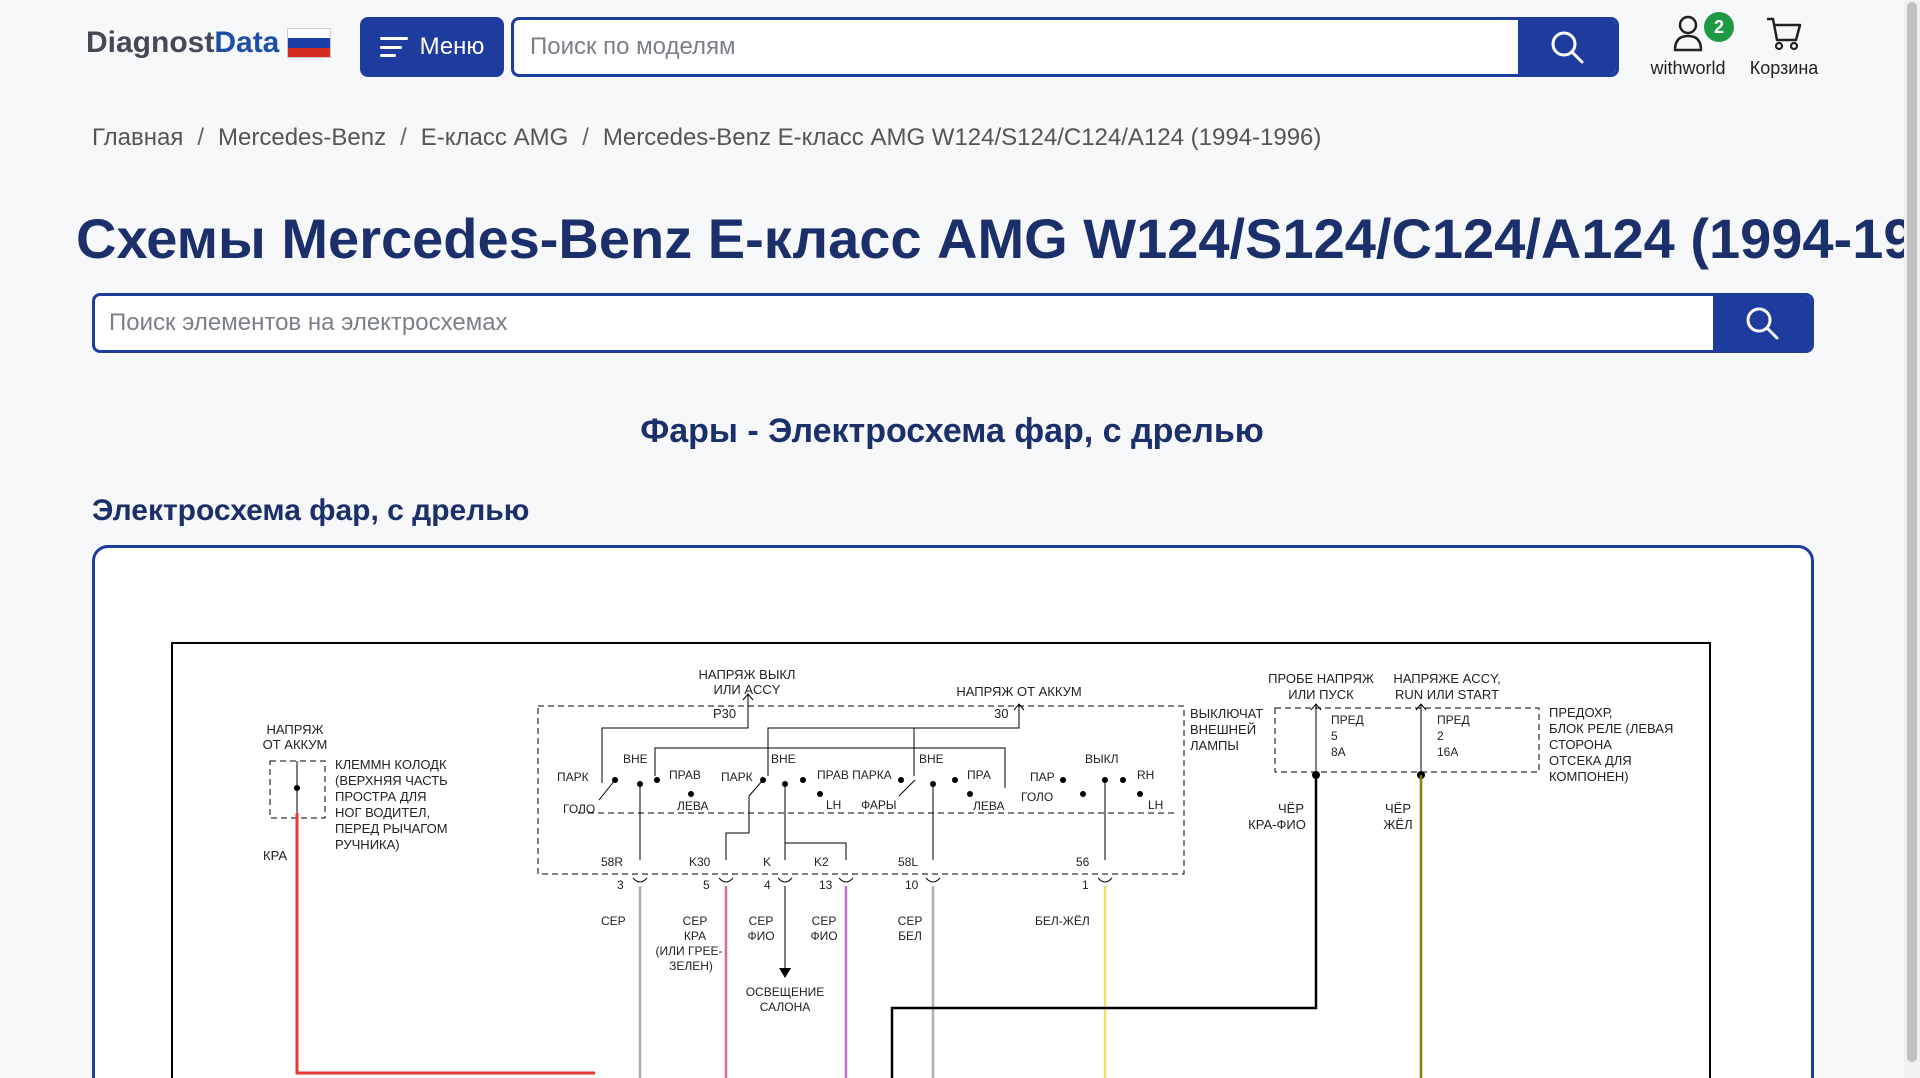 This screenshot has width=1920, height=1078. What do you see at coordinates (912, 885) in the screenshot?
I see `svg-text: 10` at bounding box center [912, 885].